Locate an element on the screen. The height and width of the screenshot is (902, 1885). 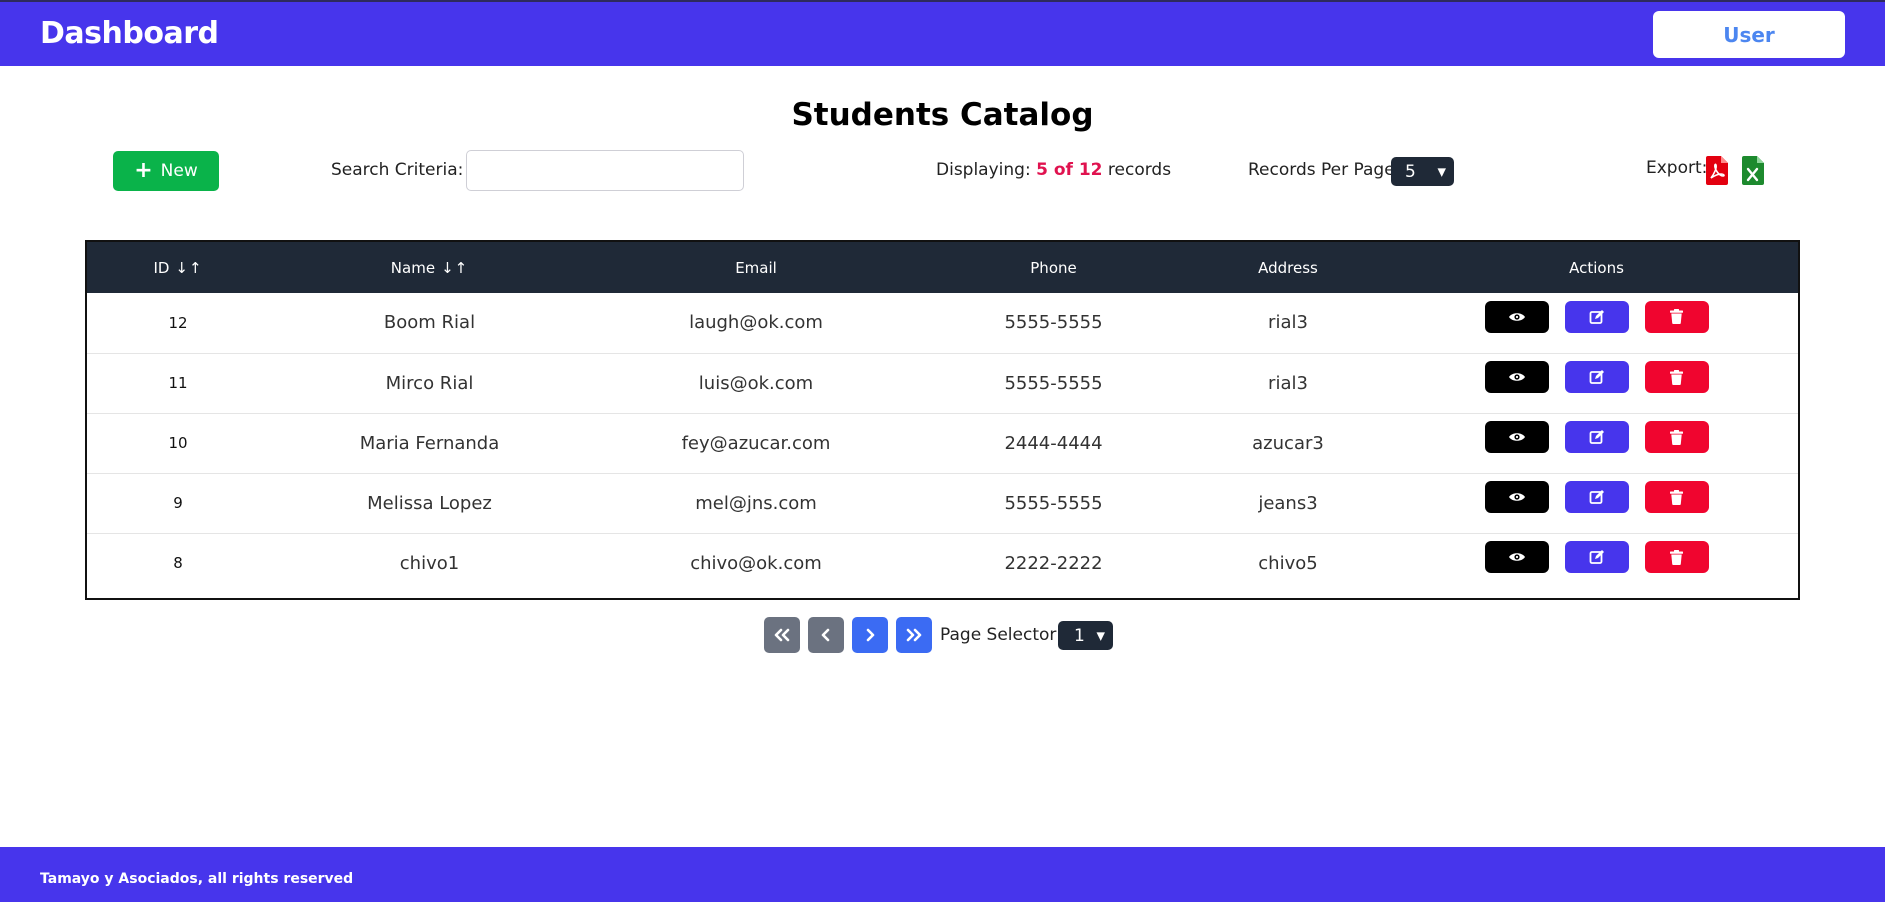
search-input is located at coordinates (605, 170).